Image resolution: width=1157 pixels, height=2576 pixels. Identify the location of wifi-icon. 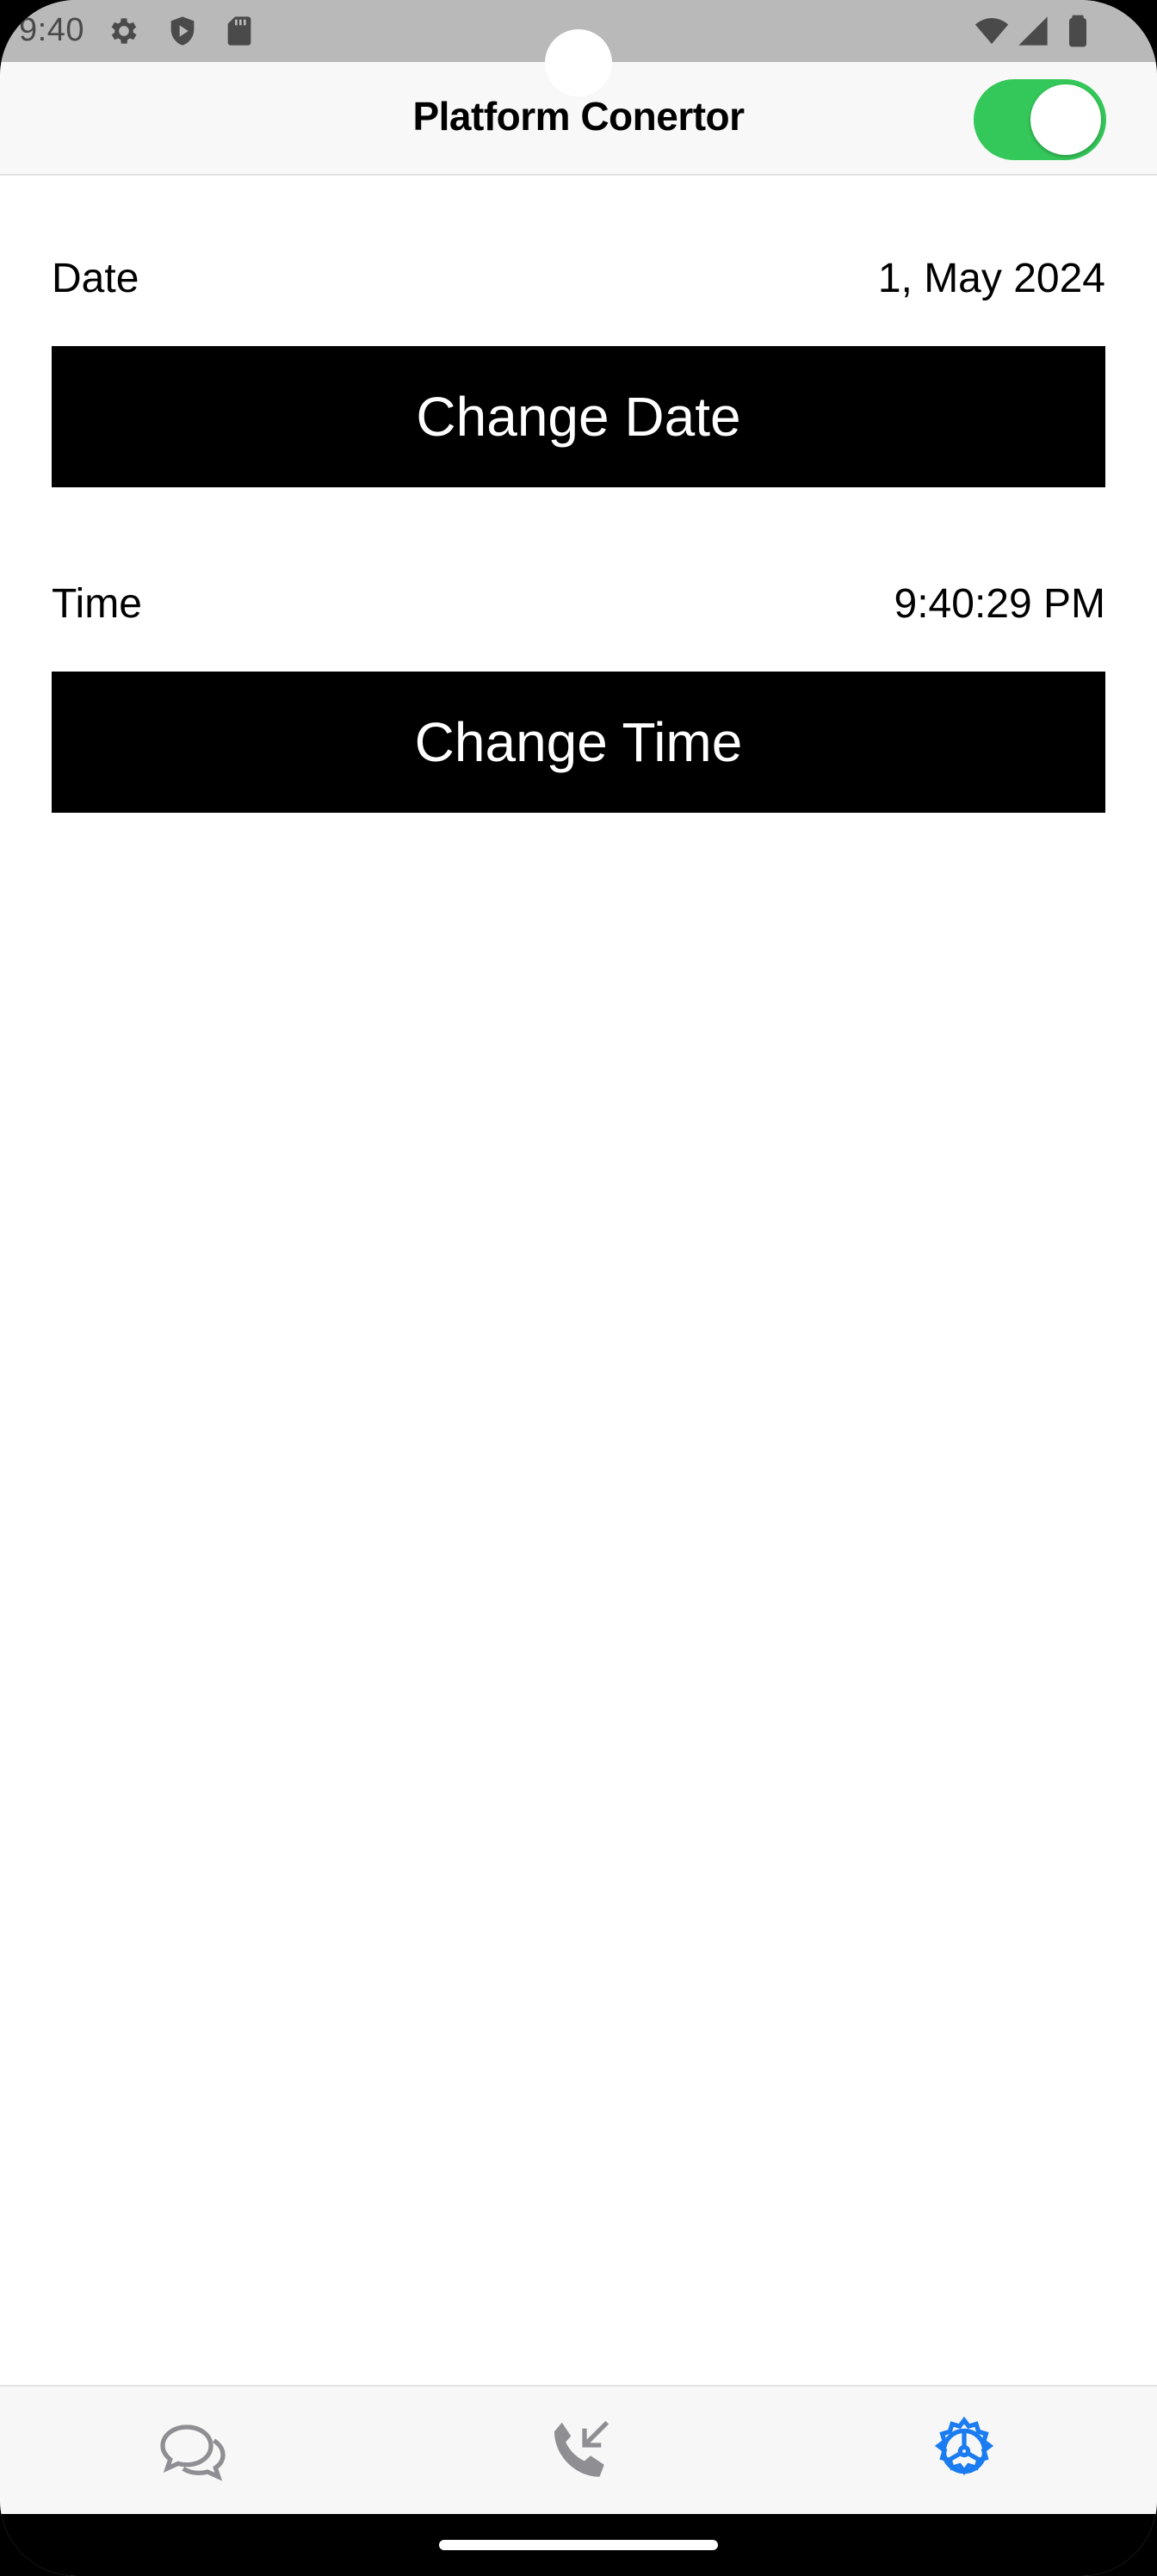
(992, 31).